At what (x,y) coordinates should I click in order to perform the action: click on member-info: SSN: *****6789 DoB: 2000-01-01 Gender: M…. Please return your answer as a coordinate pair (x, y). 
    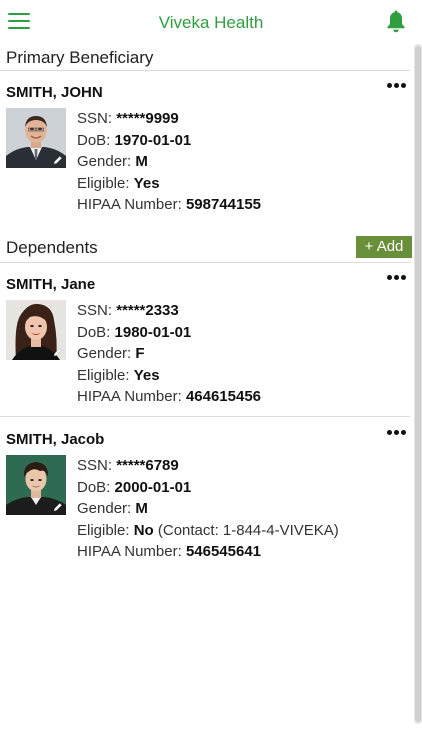
    Looking at the image, I should click on (208, 509).